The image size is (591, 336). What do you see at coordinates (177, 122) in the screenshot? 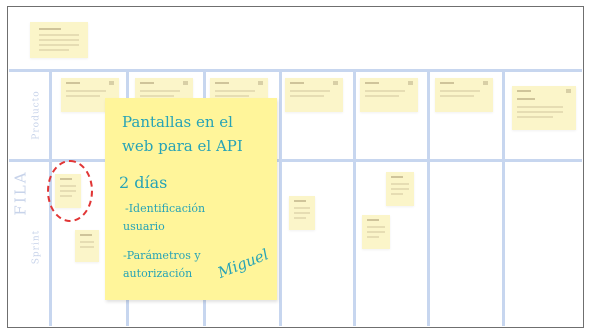
I see `note-title-line1: Pantallas en el` at bounding box center [177, 122].